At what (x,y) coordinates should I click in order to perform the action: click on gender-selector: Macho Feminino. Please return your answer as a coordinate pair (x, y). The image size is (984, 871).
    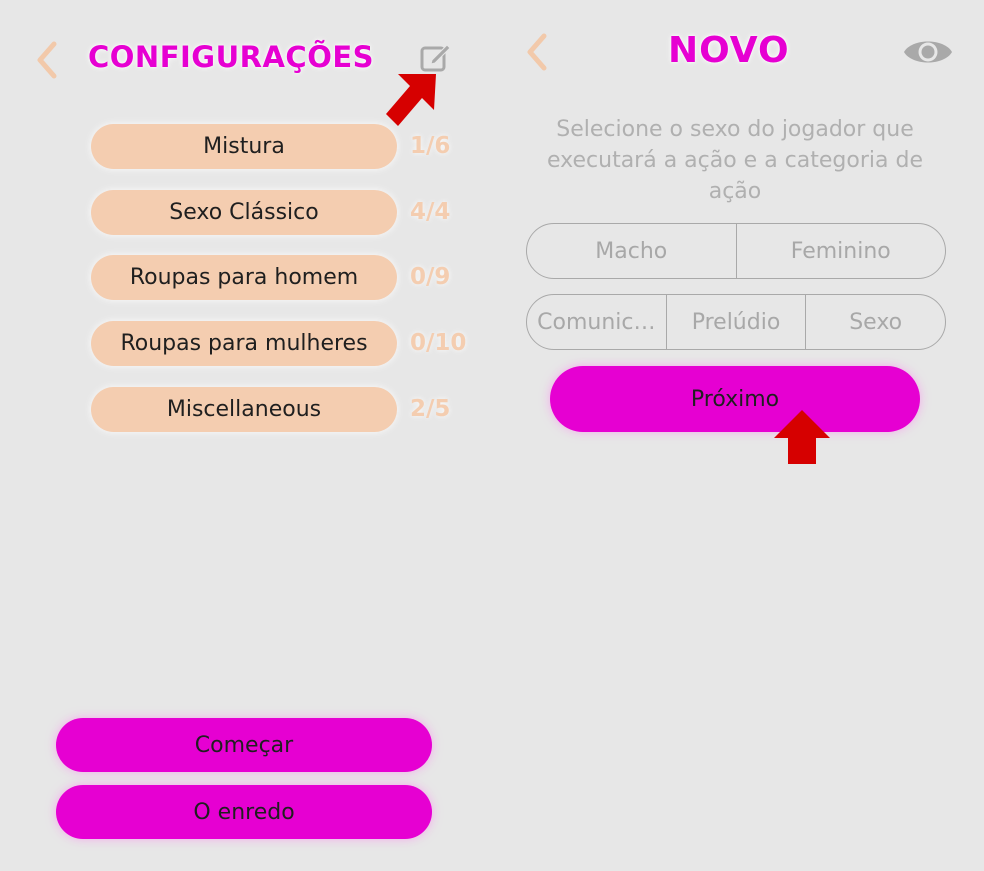
    Looking at the image, I should click on (736, 251).